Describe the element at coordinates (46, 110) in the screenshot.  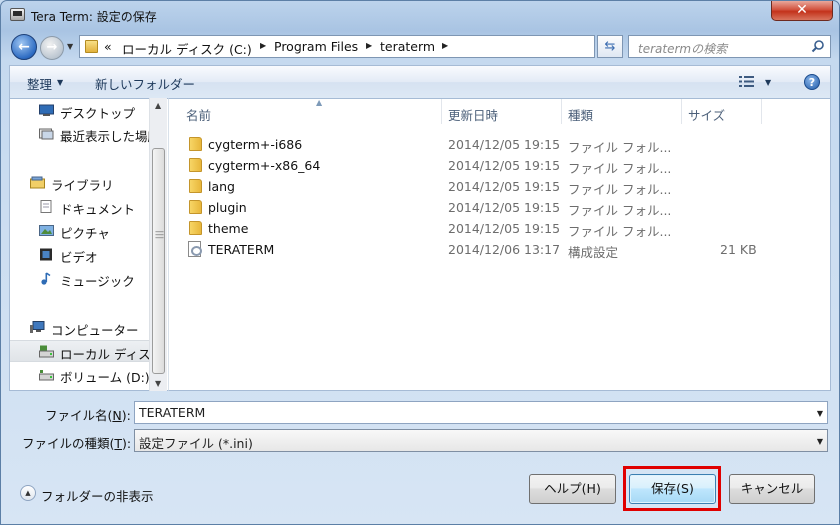
I see `desktop-icon` at that location.